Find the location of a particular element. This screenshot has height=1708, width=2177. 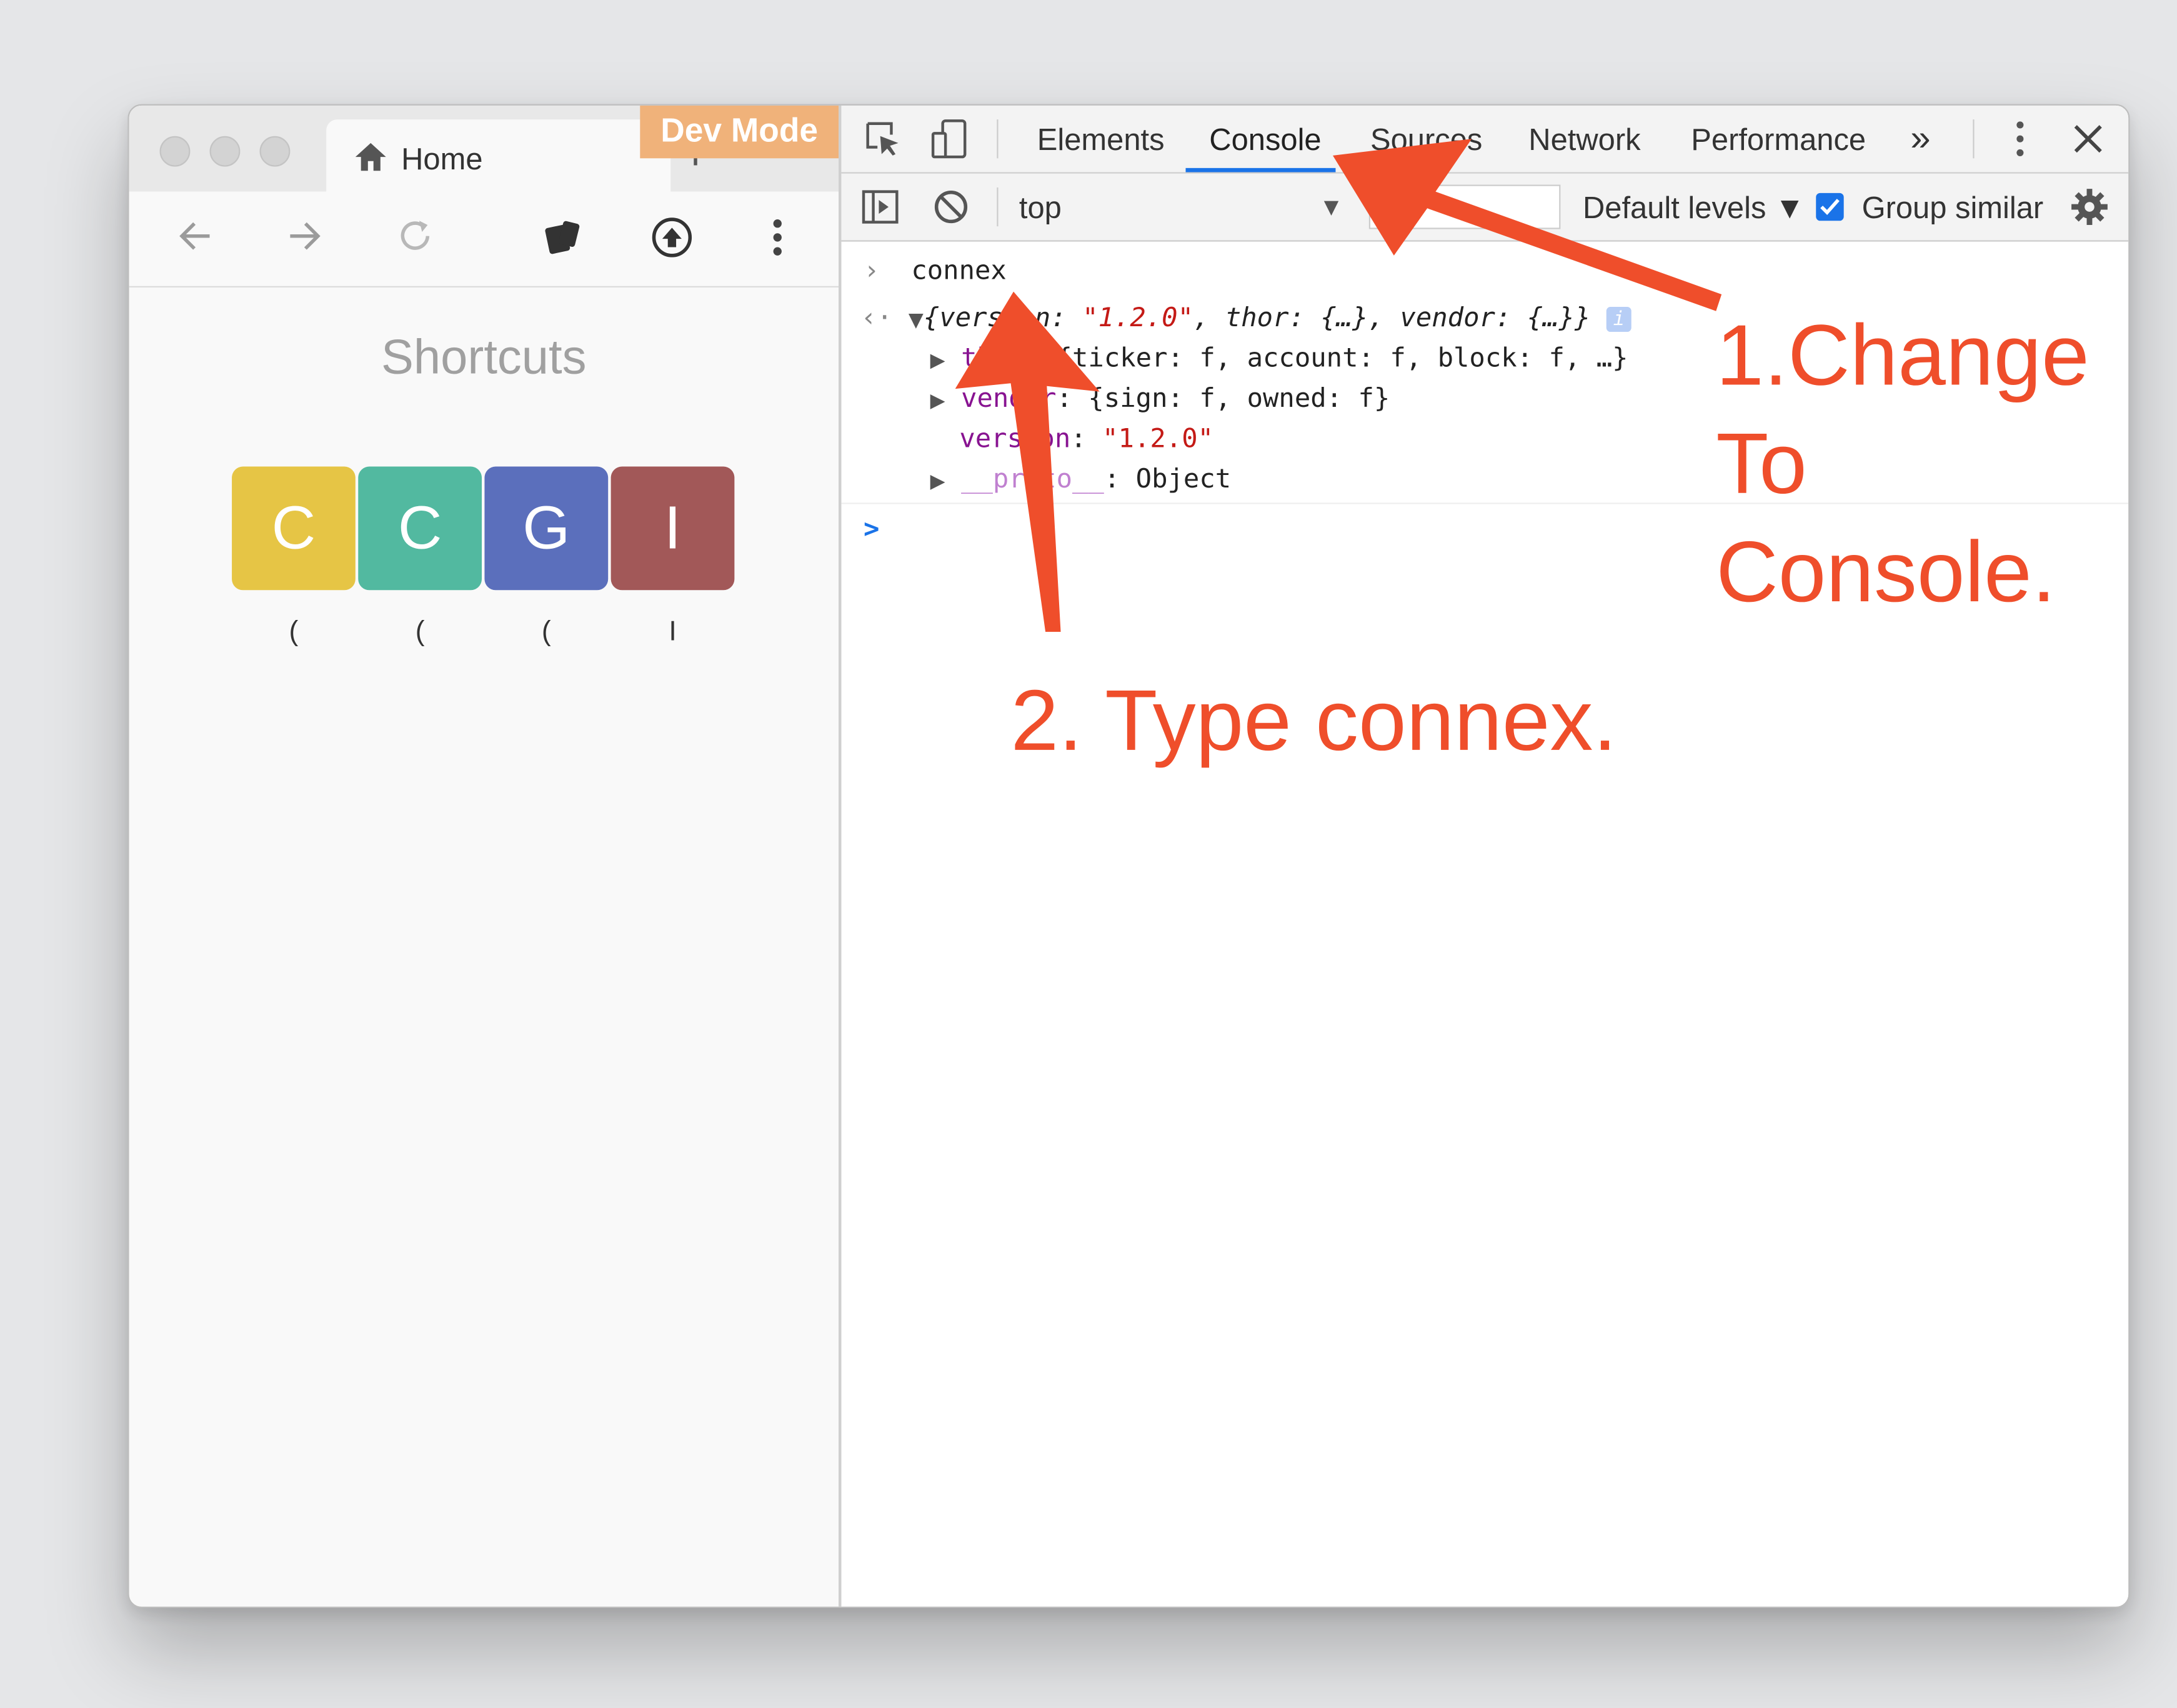

annotation-step2: 2. Type connex. is located at coordinates (1313, 721).